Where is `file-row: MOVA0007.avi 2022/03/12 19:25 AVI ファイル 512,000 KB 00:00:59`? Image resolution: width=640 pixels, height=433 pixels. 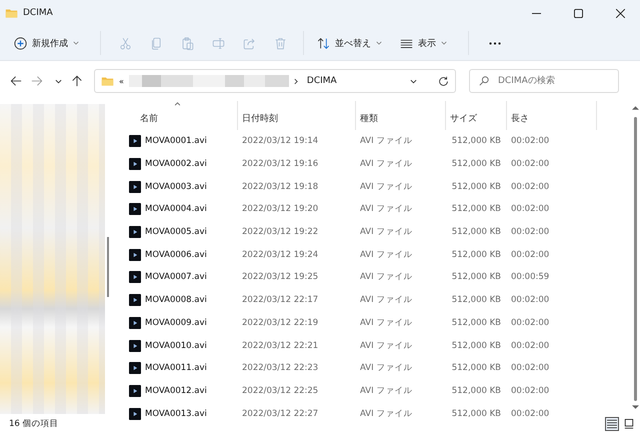 file-row: MOVA0007.avi 2022/03/12 19:25 AVI ファイル 512,000 KB 00:00:59 is located at coordinates (377, 277).